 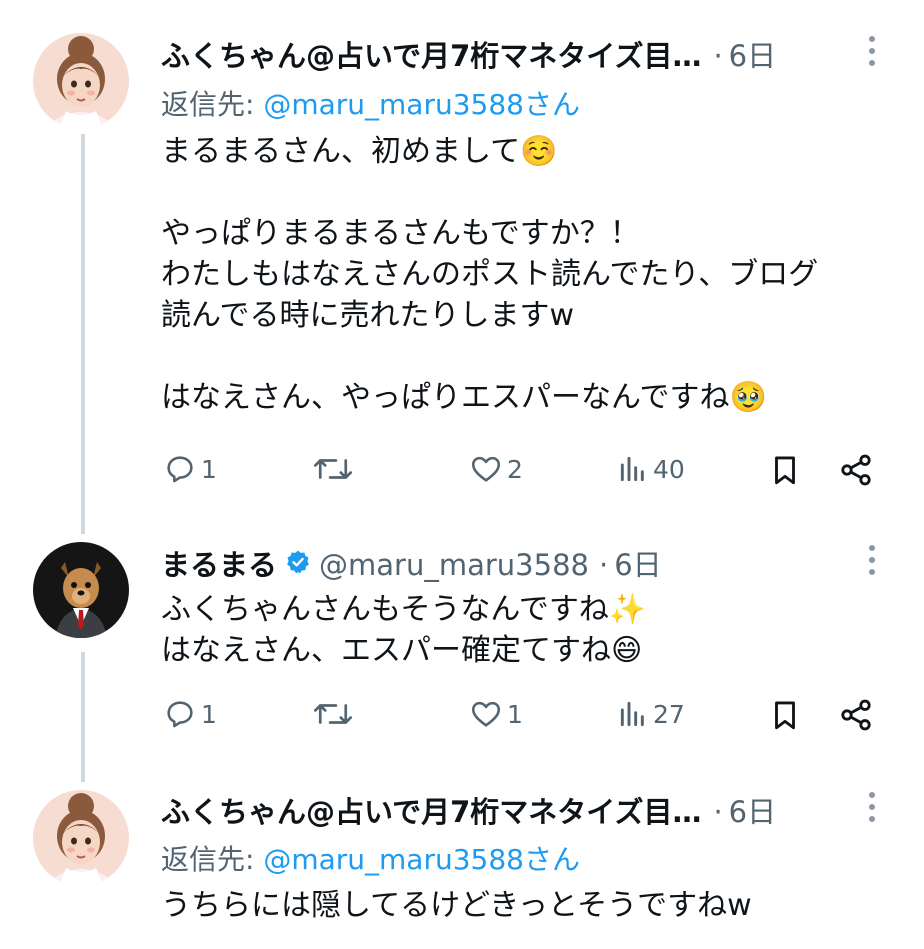 I want to click on tweet-2-header: まるまる @maru_maru3588 · 6日, so click(x=411, y=563).